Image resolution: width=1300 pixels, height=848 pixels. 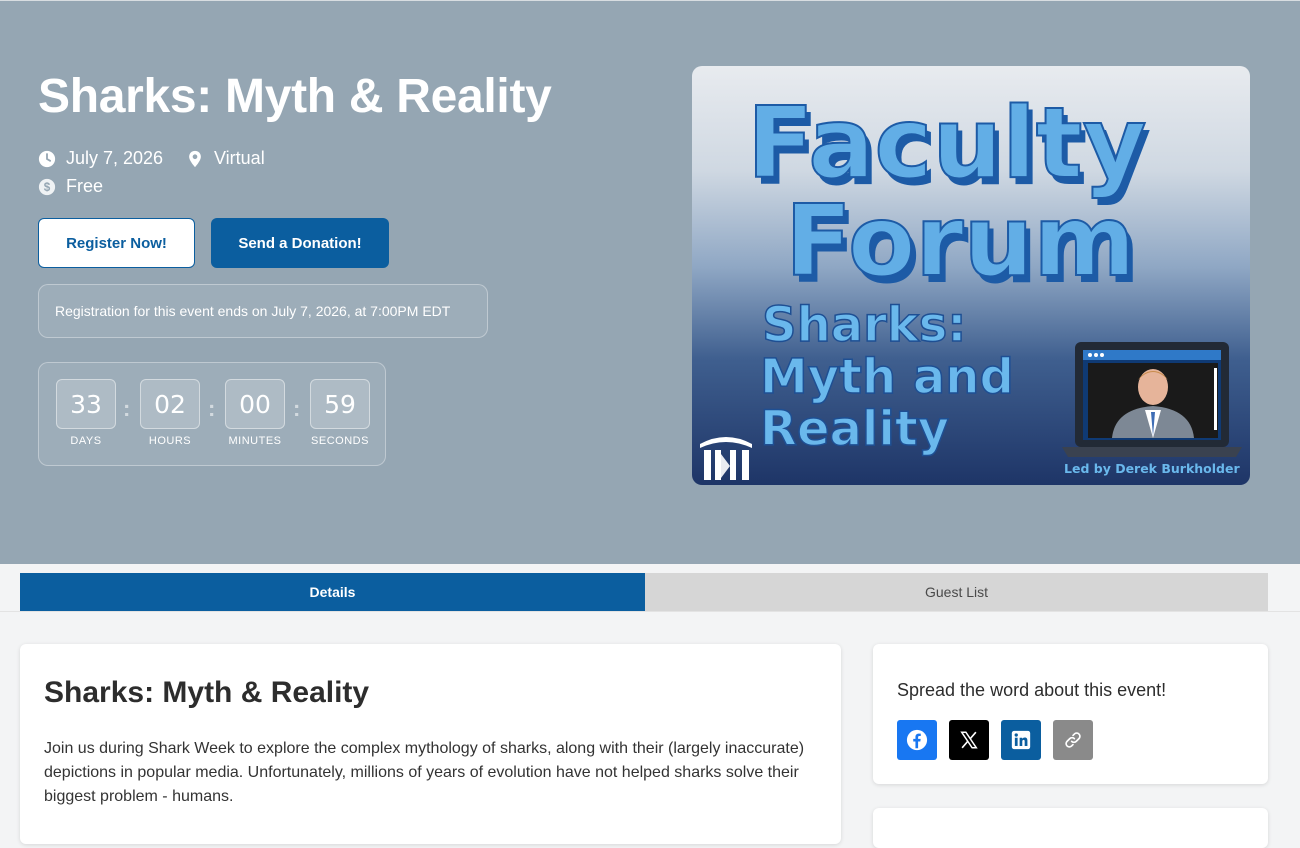 I want to click on promo-subtitle-line3: Reality, so click(x=854, y=429).